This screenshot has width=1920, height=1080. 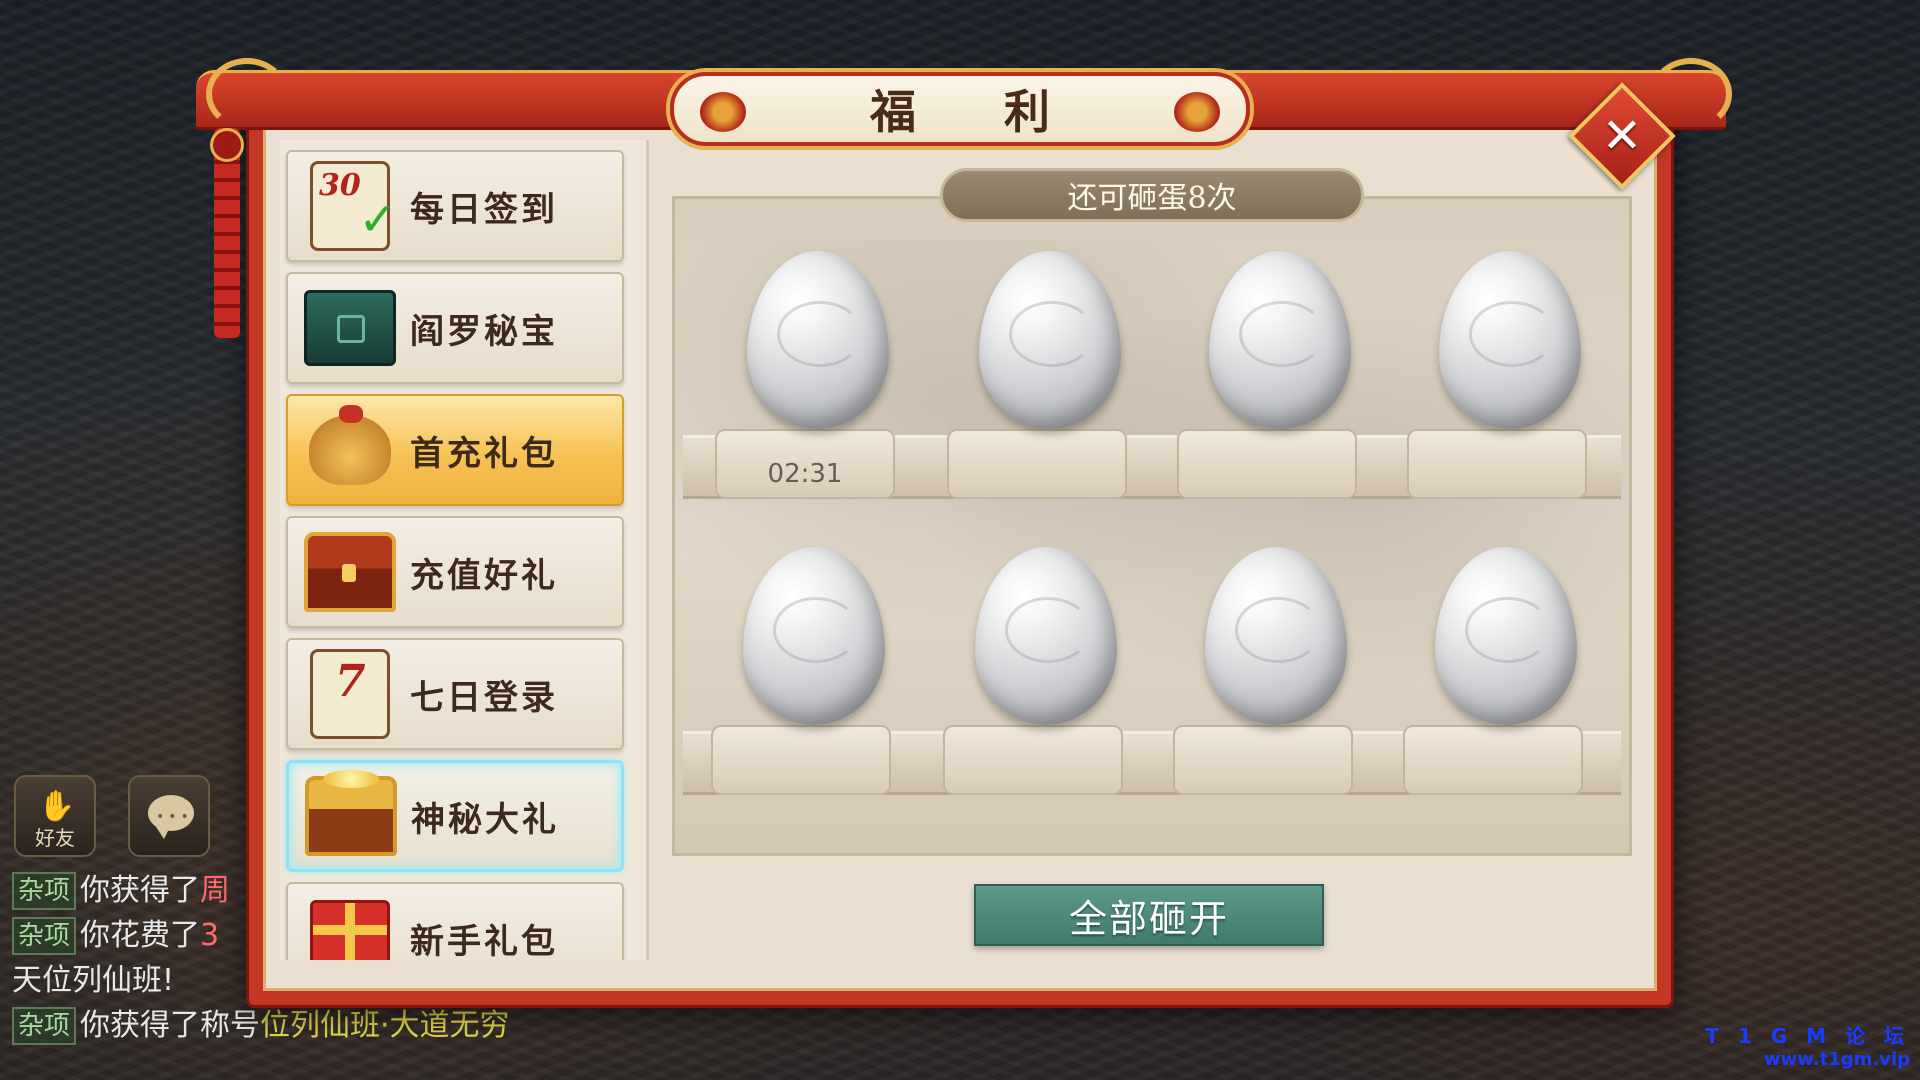 I want to click on watermark-url: www.t1gm.vip, so click(x=1837, y=1059).